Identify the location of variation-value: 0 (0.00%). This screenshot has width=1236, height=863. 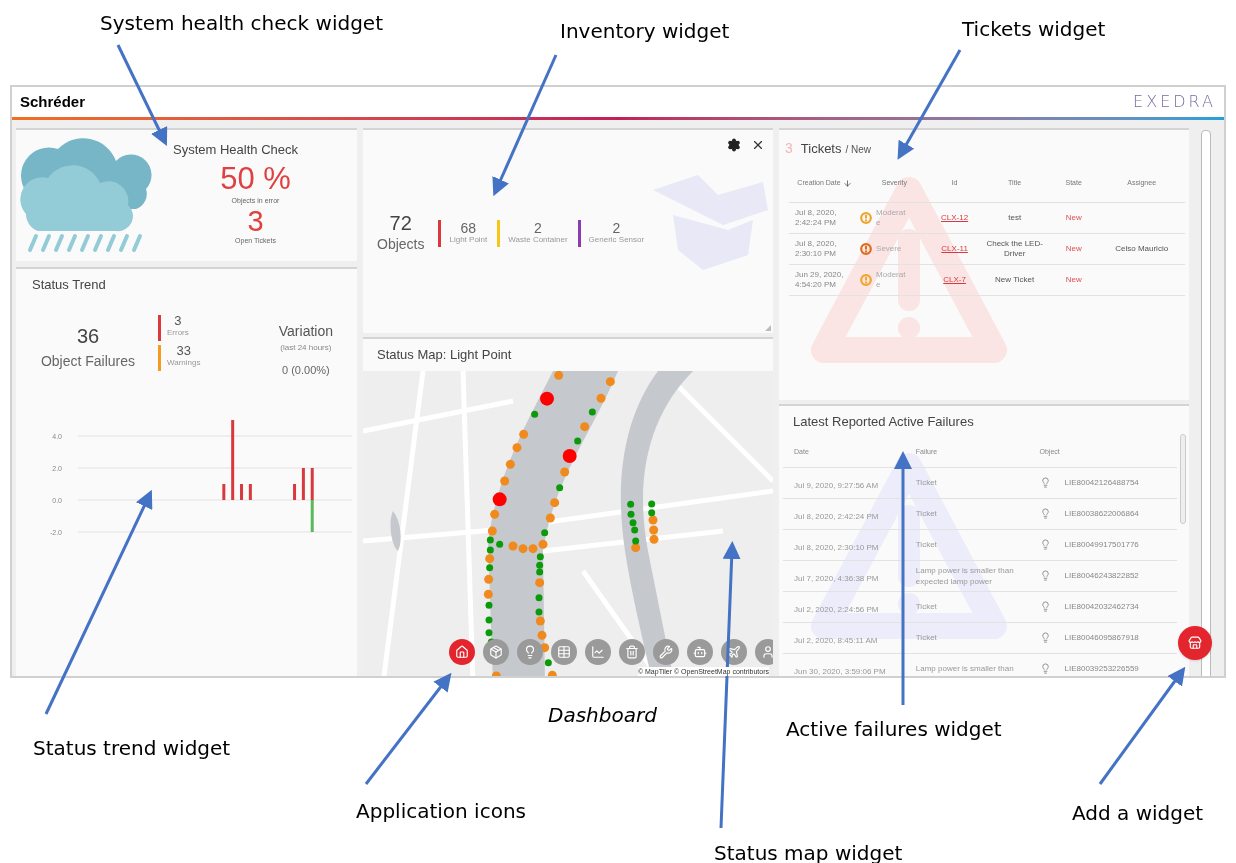
(306, 370).